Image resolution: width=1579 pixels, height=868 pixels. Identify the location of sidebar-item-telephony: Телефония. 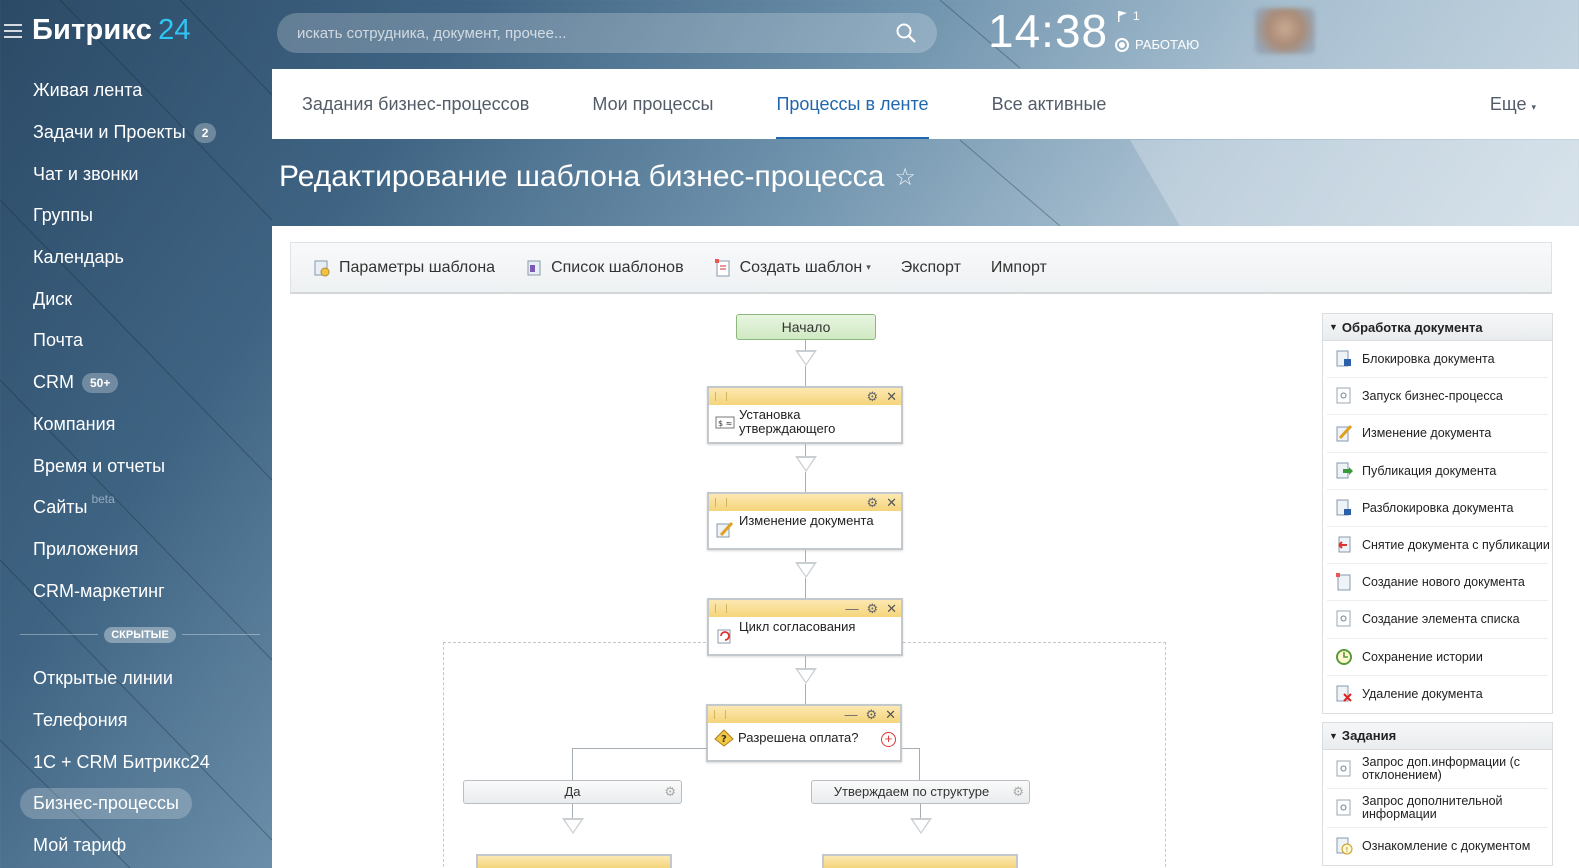
(140, 721).